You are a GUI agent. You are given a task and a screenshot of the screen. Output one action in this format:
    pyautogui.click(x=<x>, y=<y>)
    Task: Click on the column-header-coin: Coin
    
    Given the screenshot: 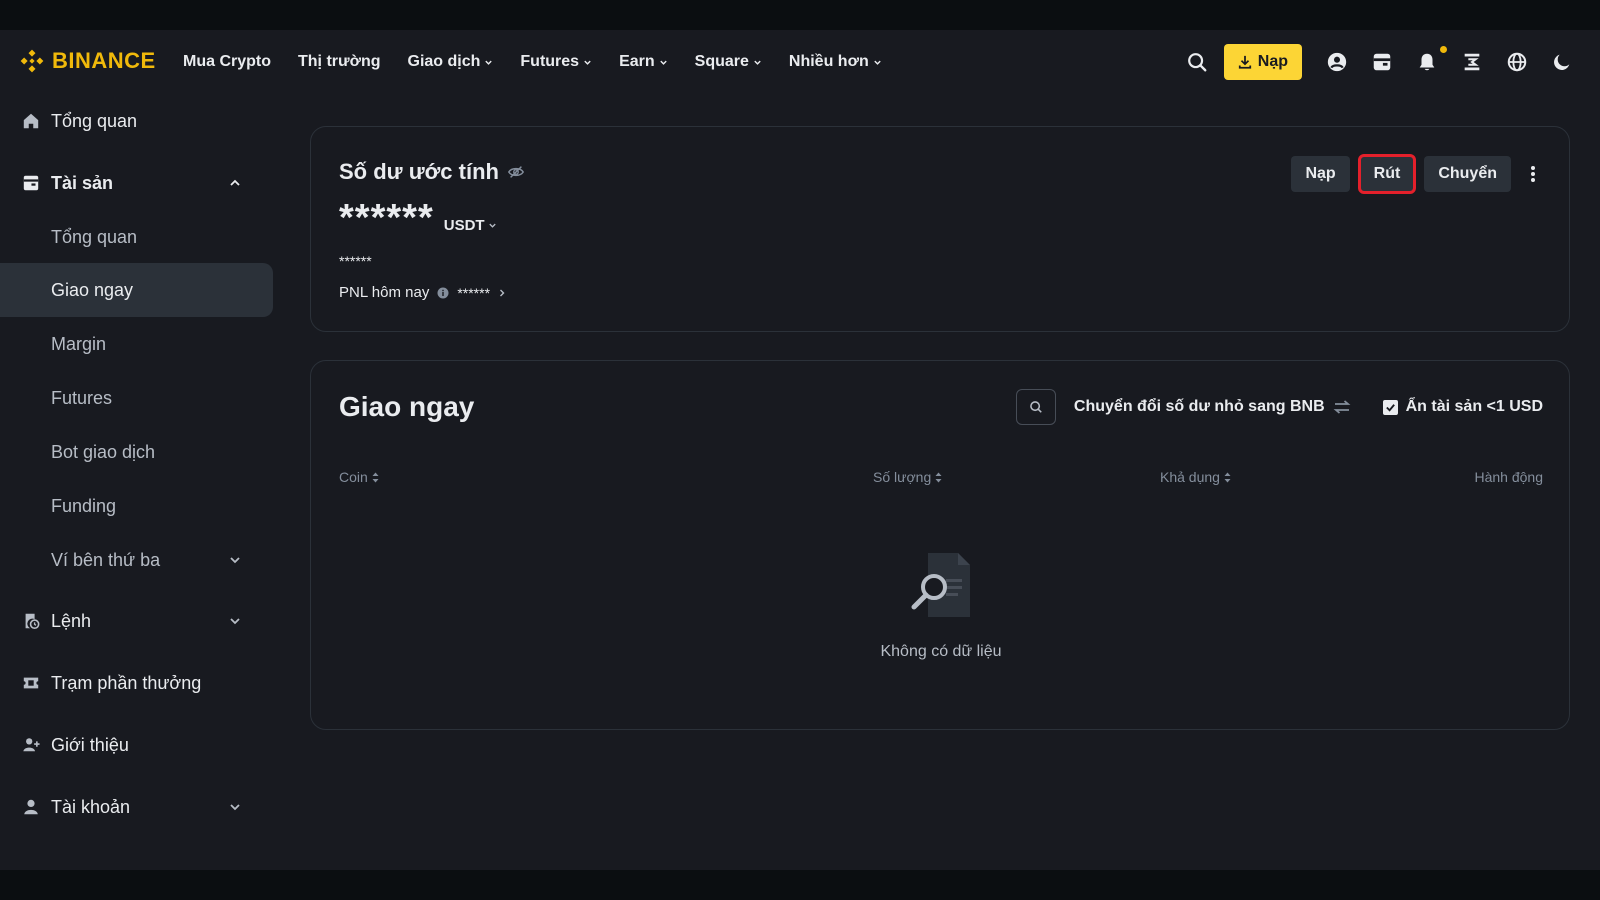 What is the action you would take?
    pyautogui.click(x=359, y=477)
    